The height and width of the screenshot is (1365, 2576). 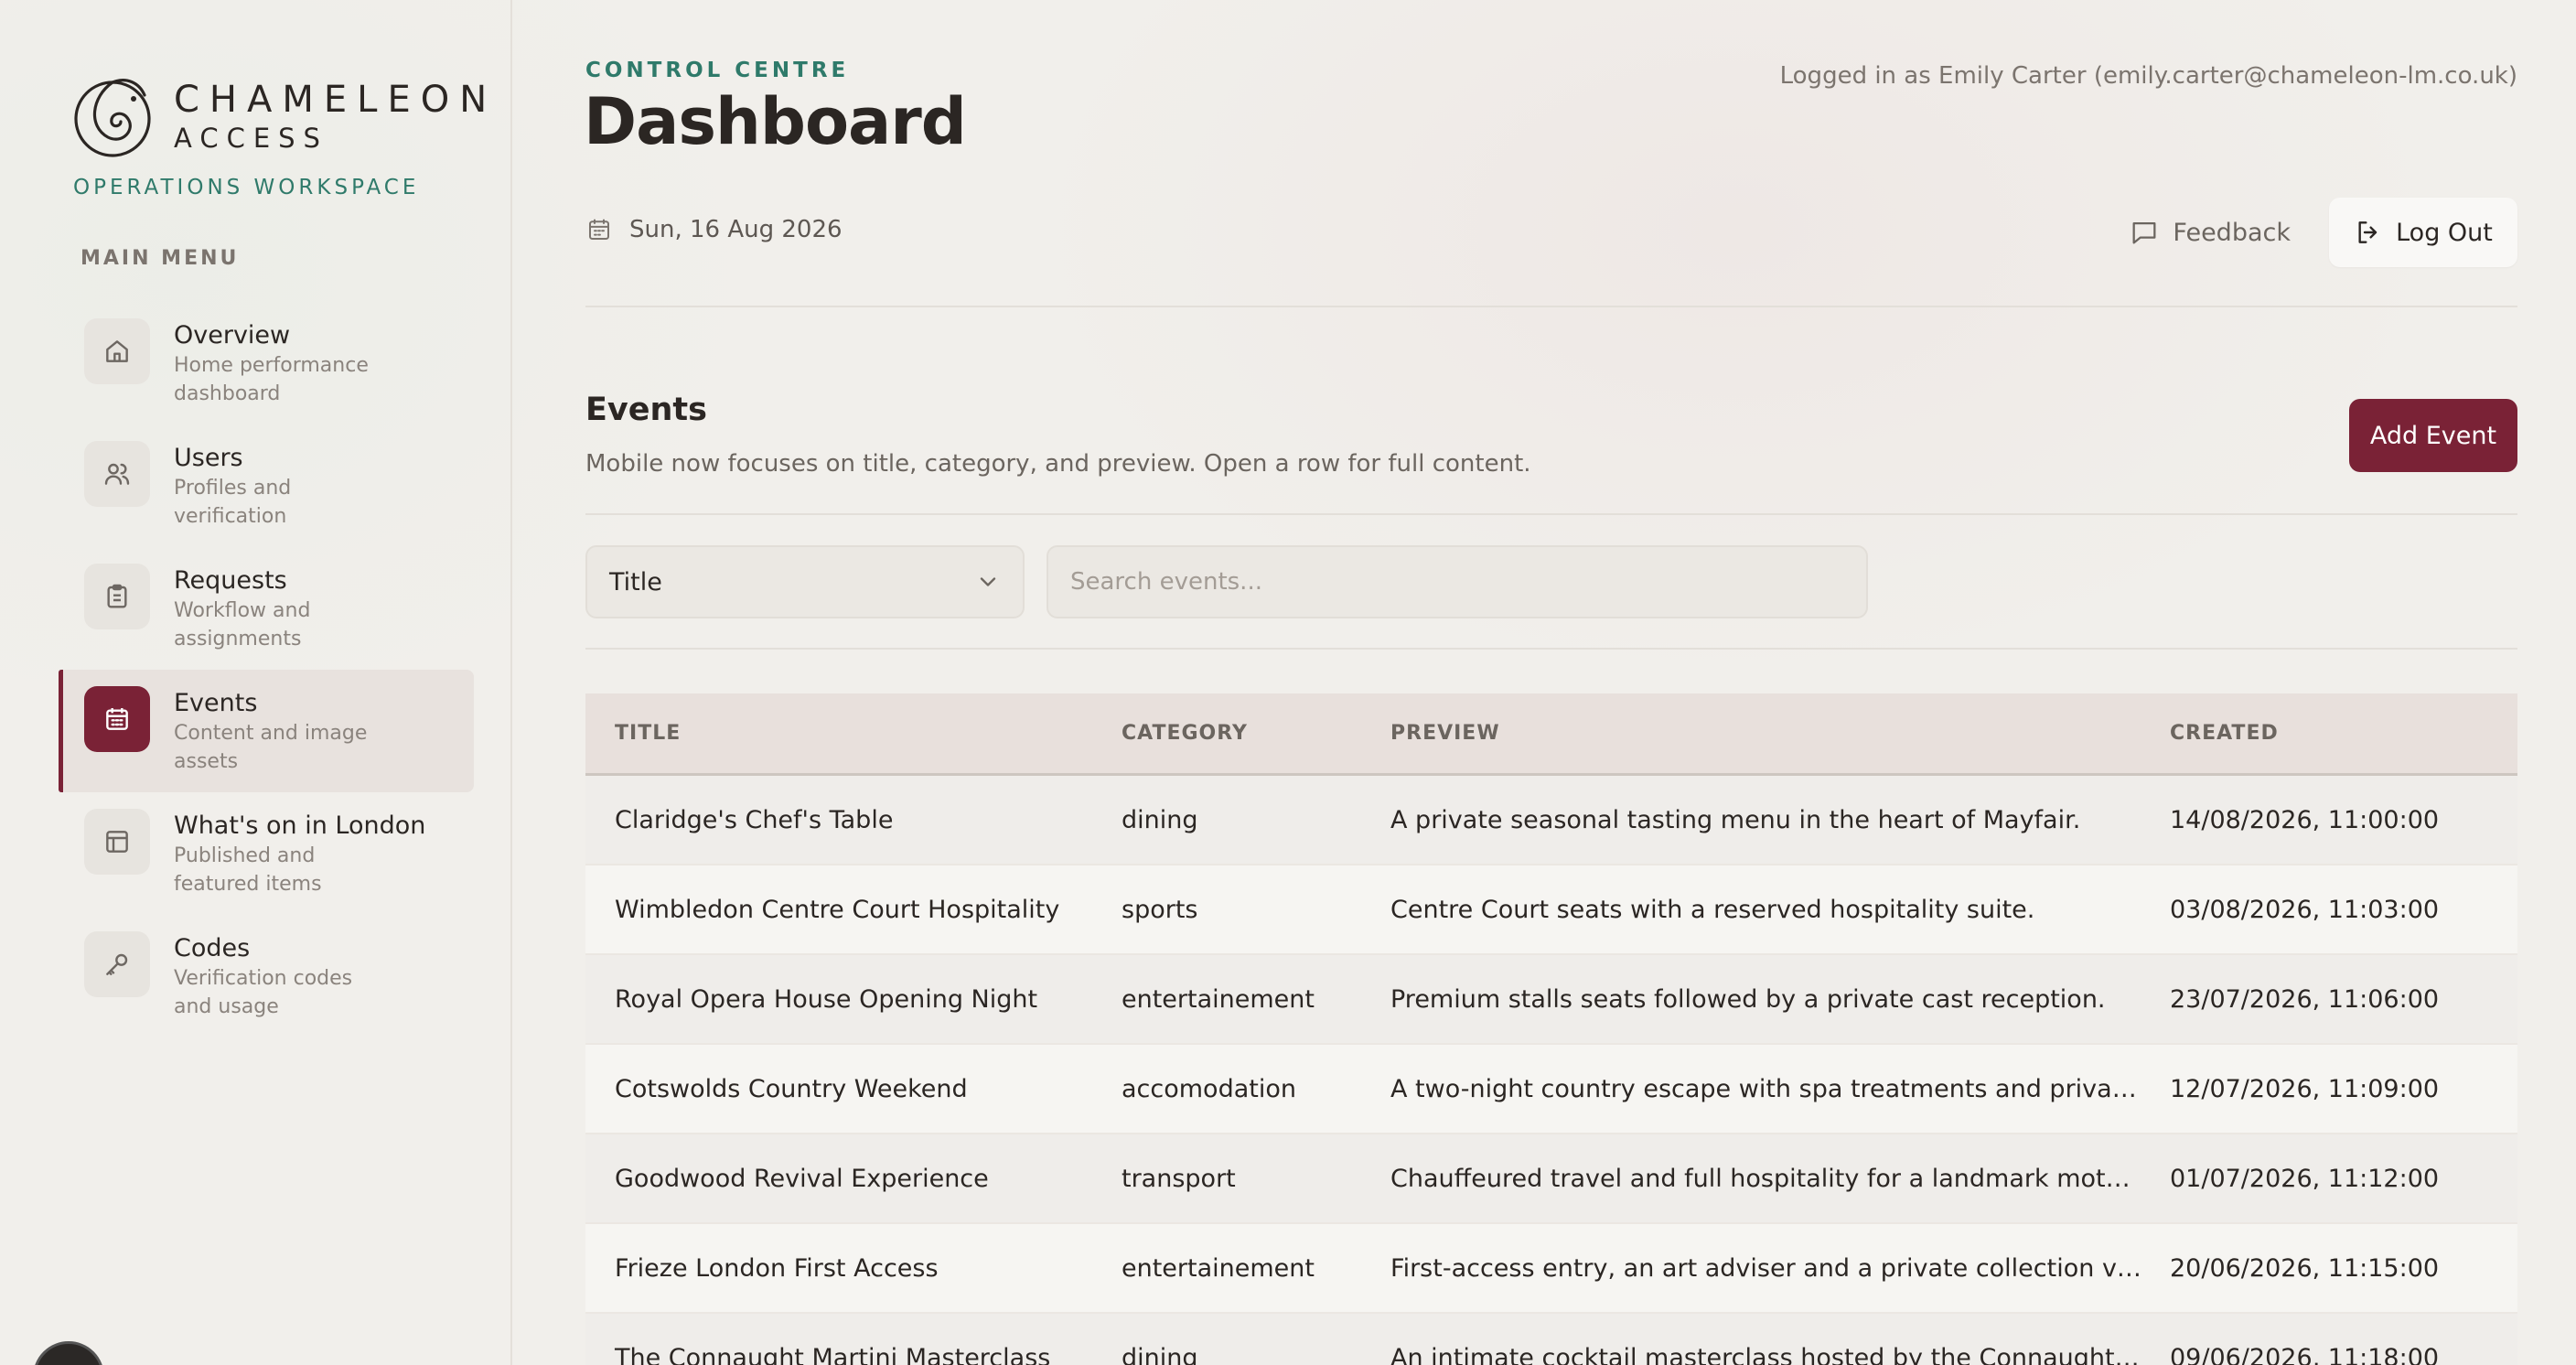 I want to click on sidebar-item-events: Events Content and image assets, so click(x=266, y=731).